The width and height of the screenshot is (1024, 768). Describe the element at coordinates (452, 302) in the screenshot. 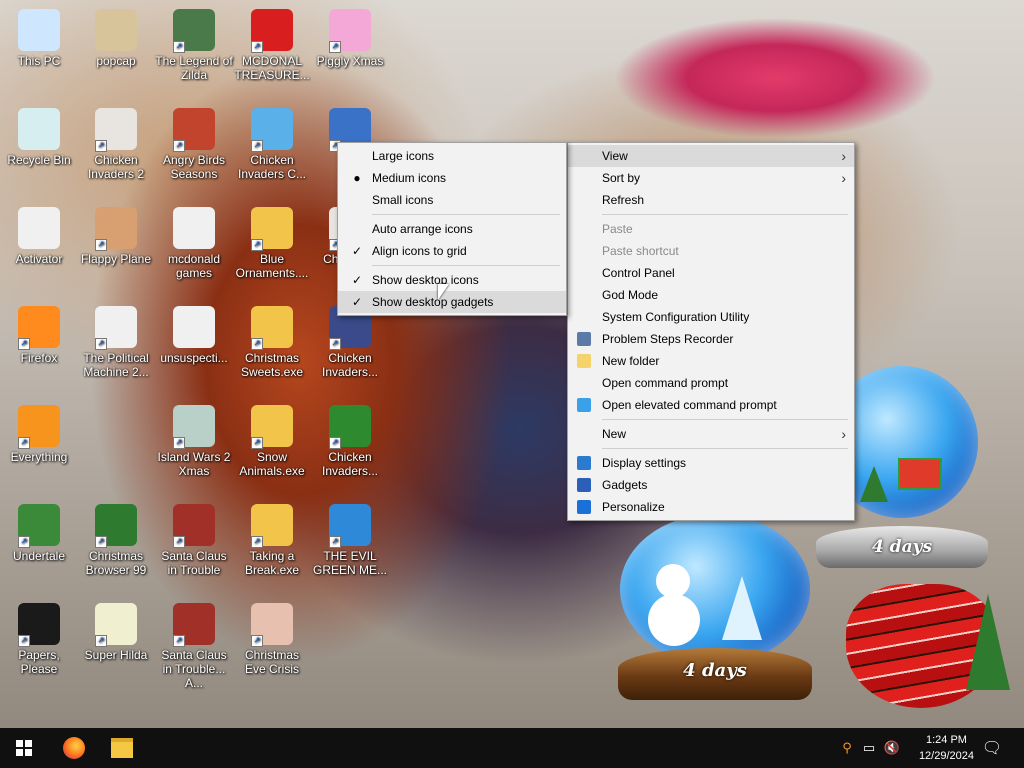

I see `menu-item-show-desktop-gadgets: ✓ Show desktop gadgets` at that location.